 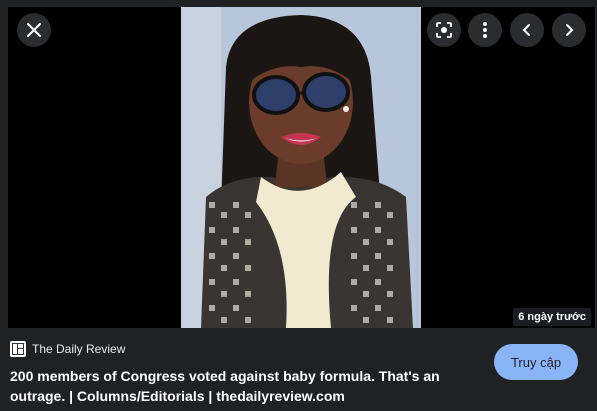 I want to click on visit-button: Truy cập, so click(x=536, y=362).